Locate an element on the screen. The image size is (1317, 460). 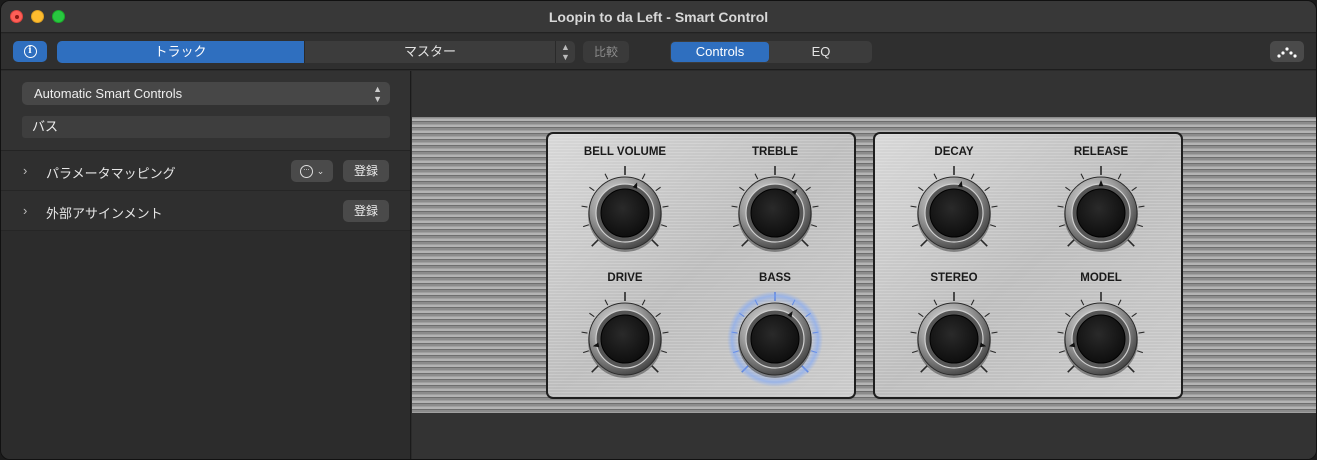
knob-label: DRIVE is located at coordinates (624, 278).